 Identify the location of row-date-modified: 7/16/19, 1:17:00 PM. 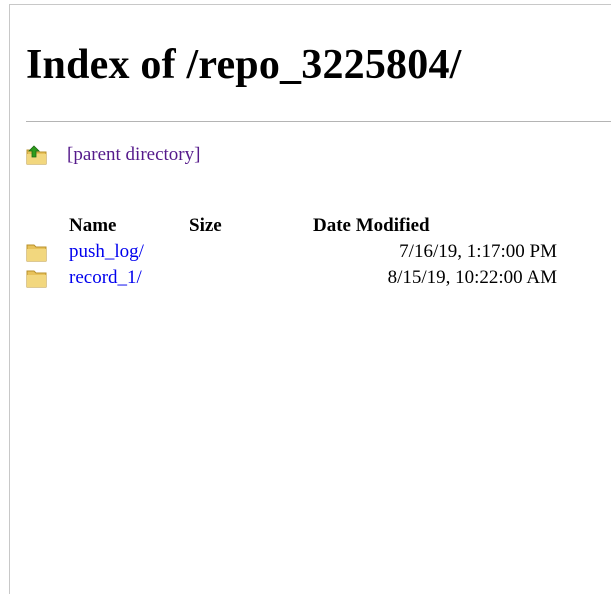
(478, 251).